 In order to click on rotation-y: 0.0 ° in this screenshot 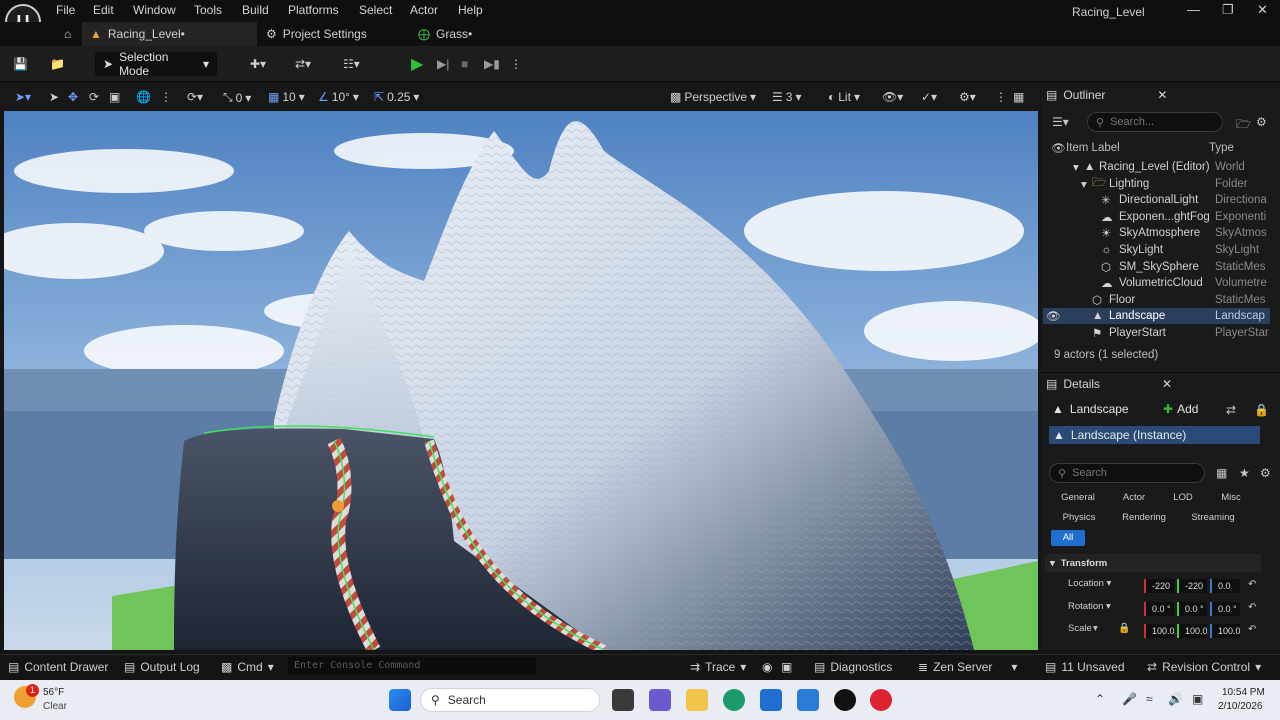, I will do `click(1192, 609)`.